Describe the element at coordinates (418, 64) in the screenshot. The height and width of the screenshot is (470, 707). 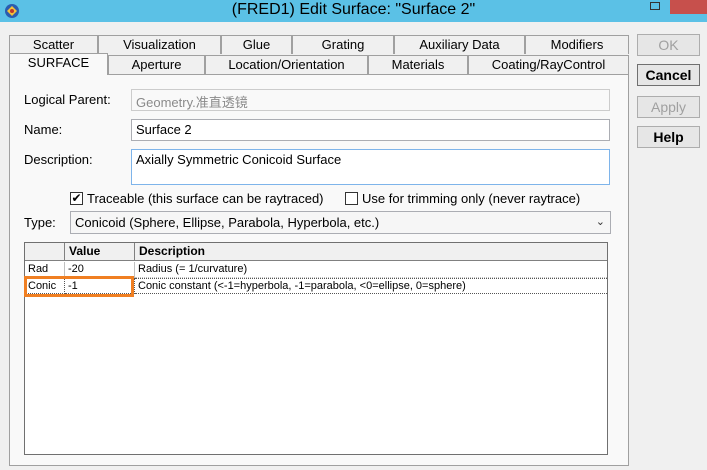
I see `tab-materials: Materials` at that location.